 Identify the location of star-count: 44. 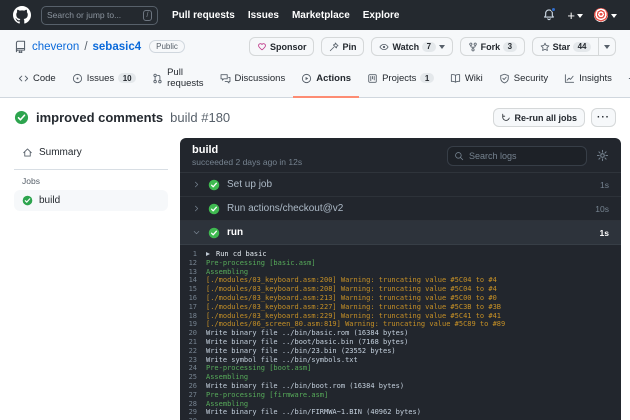
(582, 46).